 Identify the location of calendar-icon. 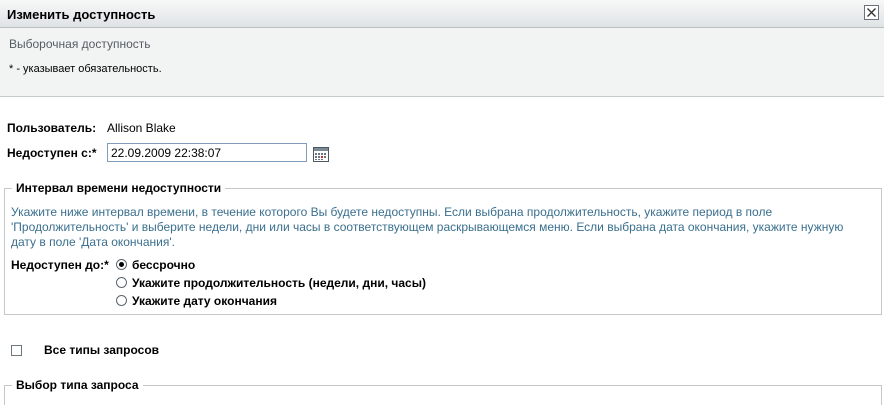
(321, 154).